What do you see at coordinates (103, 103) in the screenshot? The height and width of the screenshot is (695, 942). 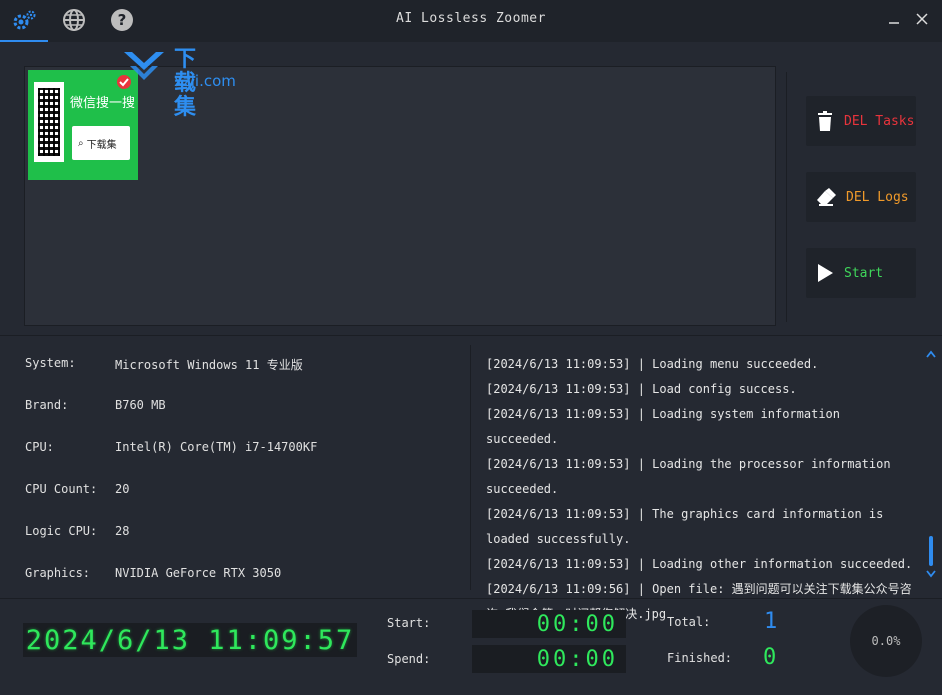 I see `wechat-label: 微信搜一搜` at bounding box center [103, 103].